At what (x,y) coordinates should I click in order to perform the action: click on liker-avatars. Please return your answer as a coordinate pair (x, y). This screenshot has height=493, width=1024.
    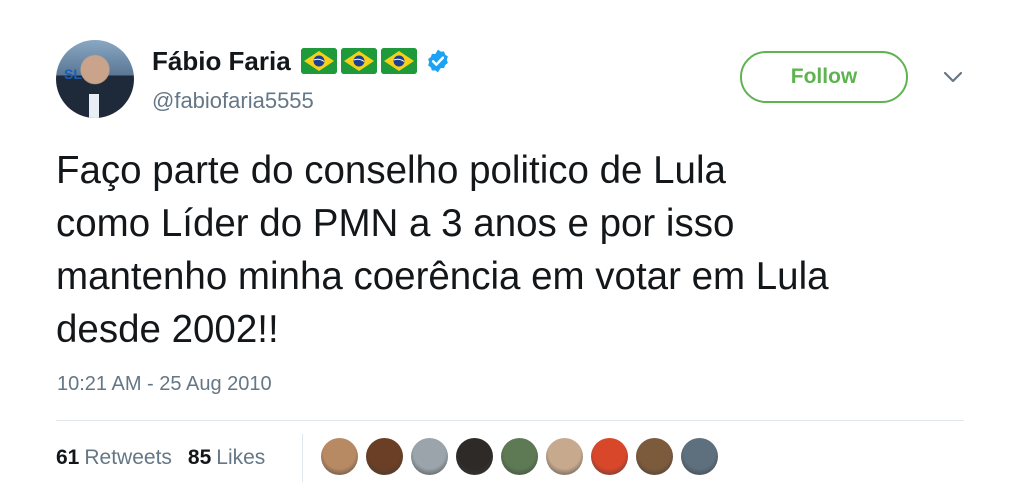
    Looking at the image, I should click on (519, 456).